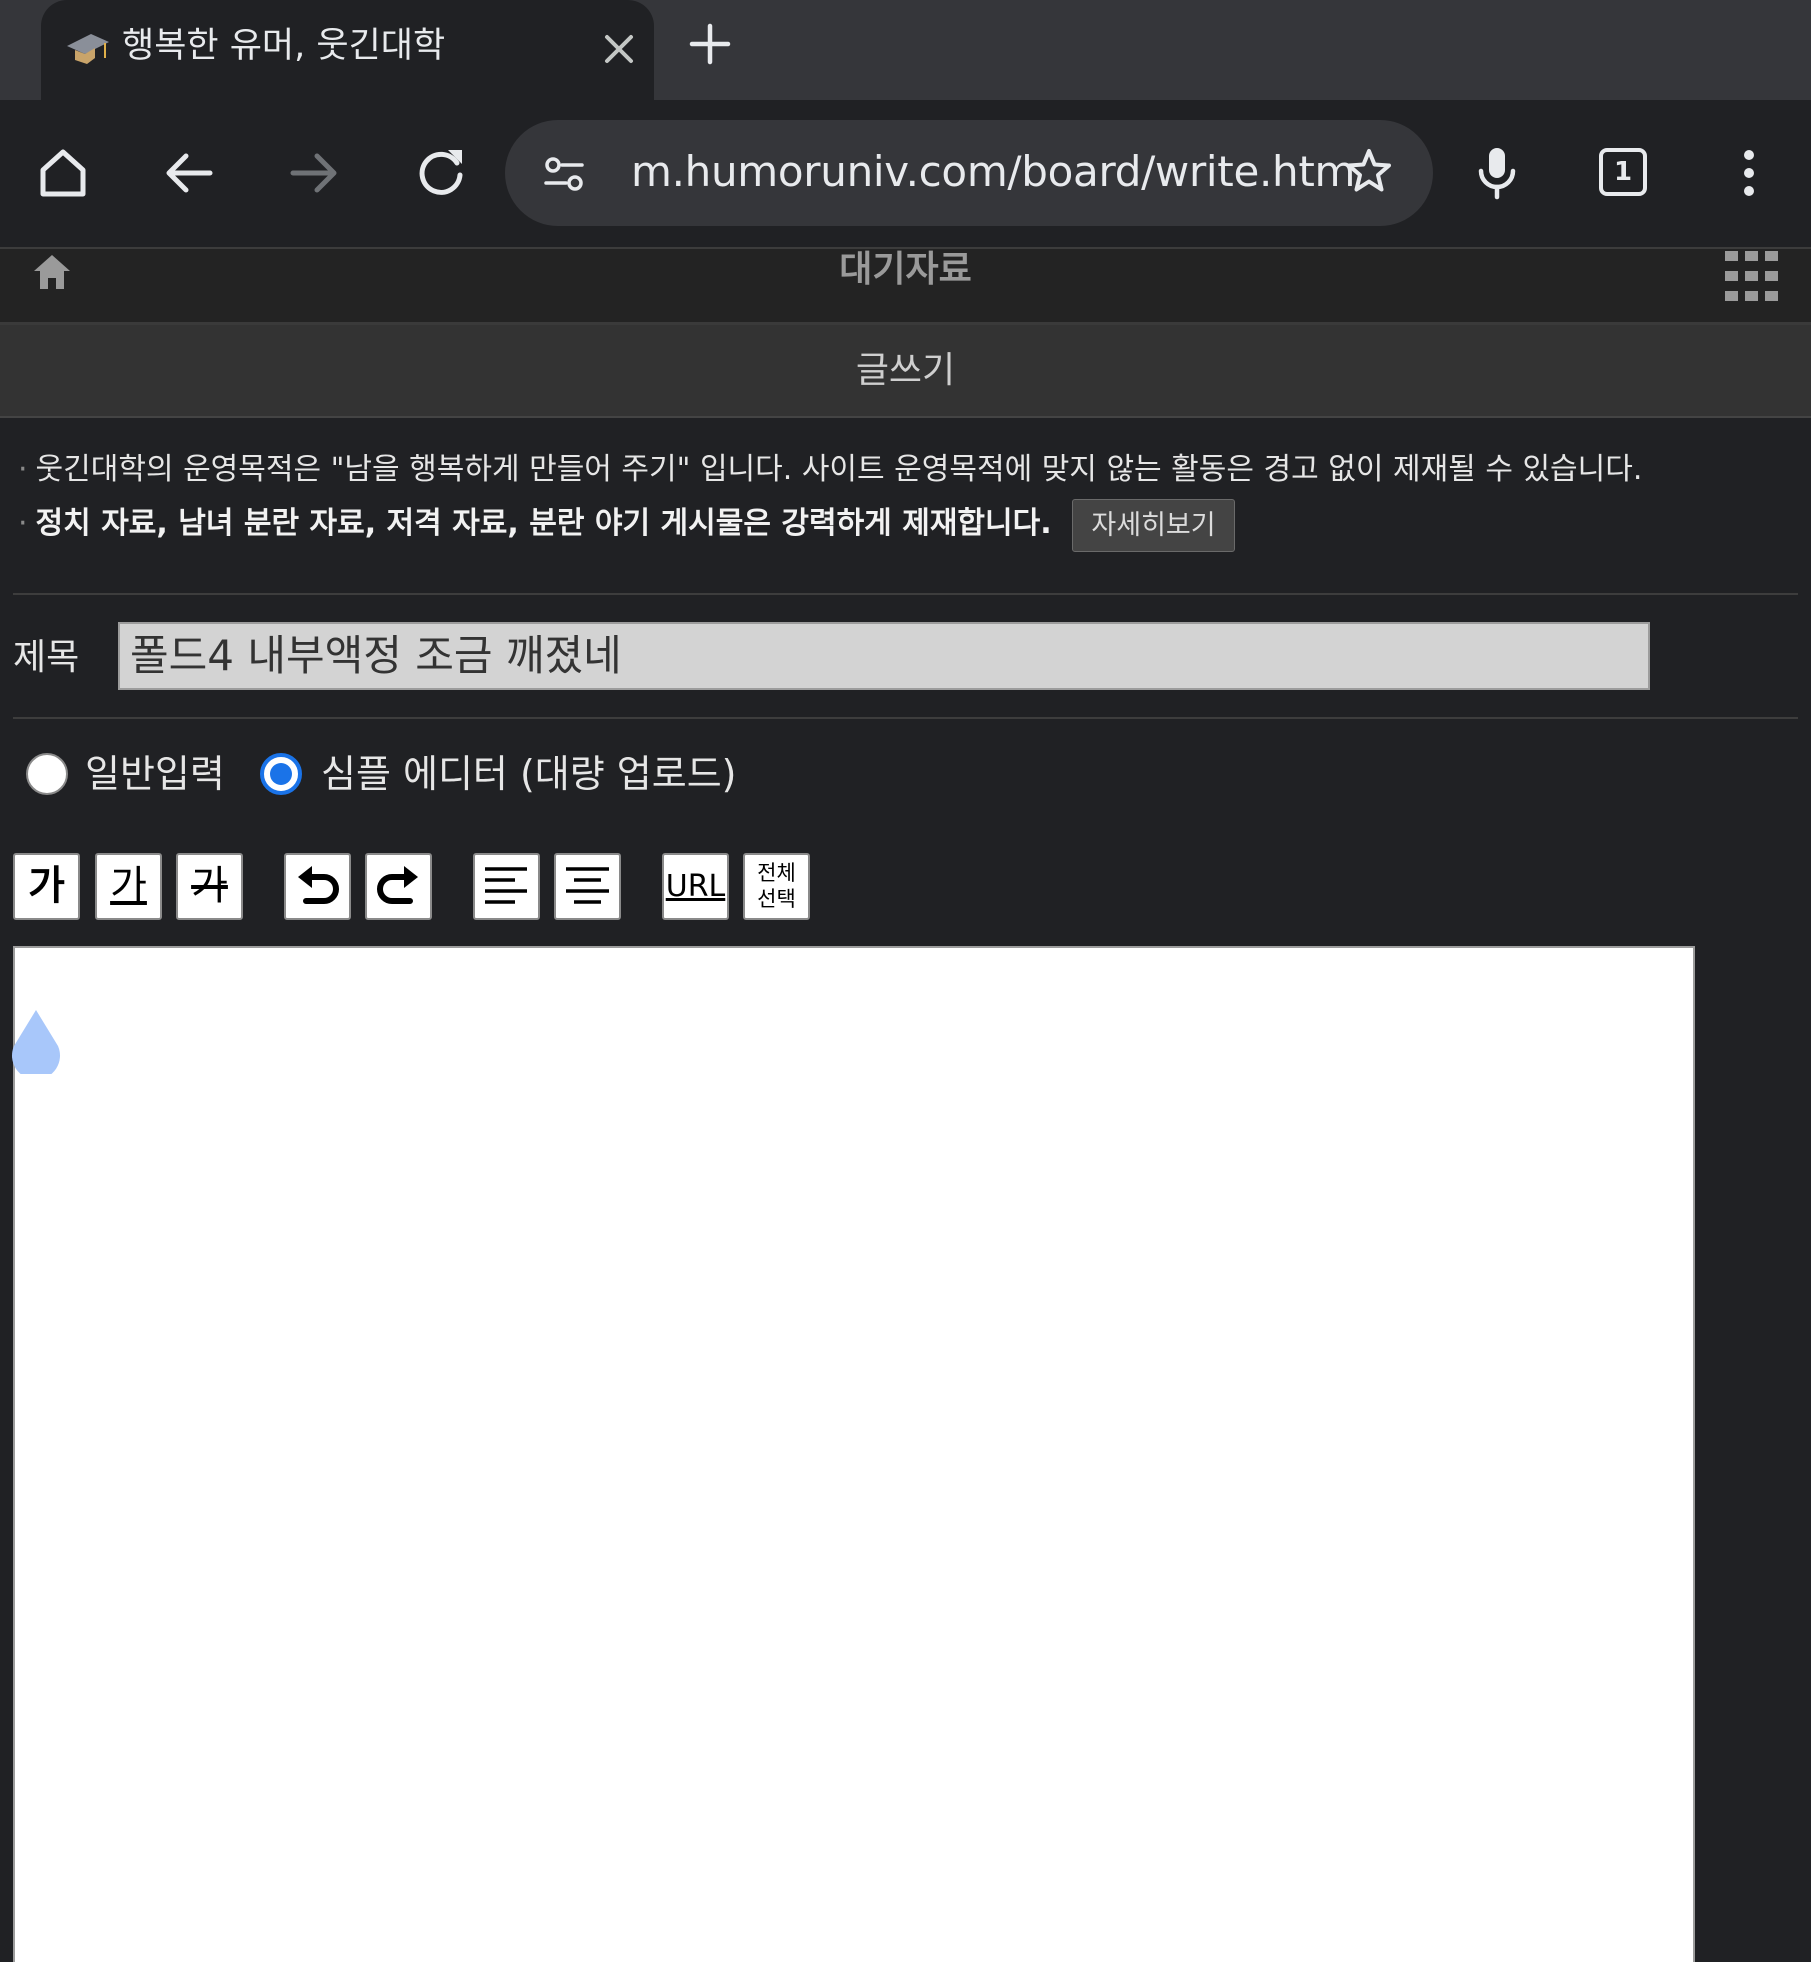 This screenshot has height=1962, width=1811. Describe the element at coordinates (281, 774) in the screenshot. I see `simple-editor-radio` at that location.